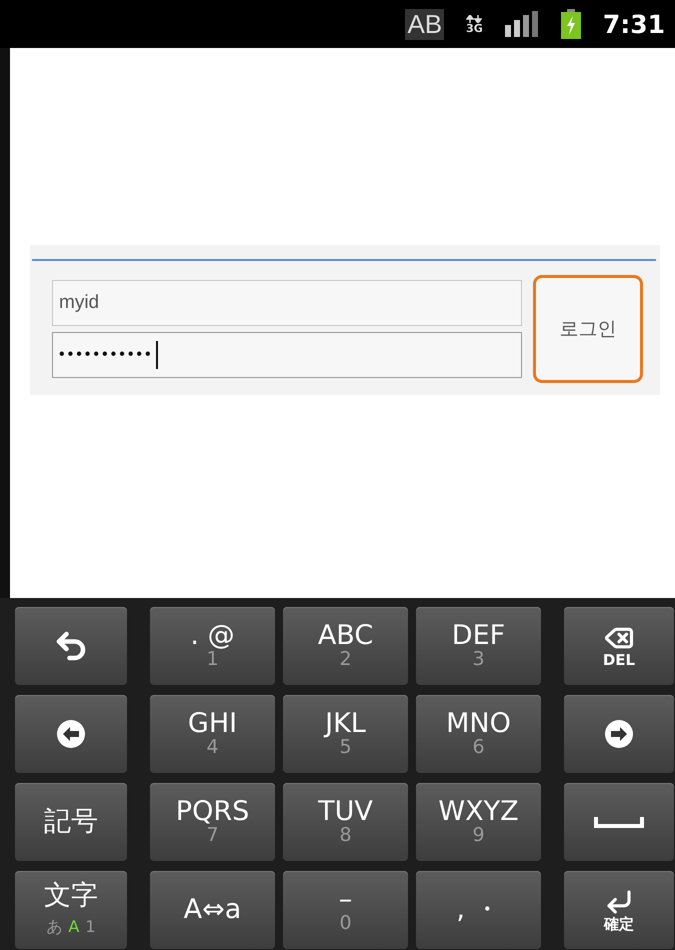 The image size is (675, 950). I want to click on keyboard-key: ABC 2, so click(345, 646).